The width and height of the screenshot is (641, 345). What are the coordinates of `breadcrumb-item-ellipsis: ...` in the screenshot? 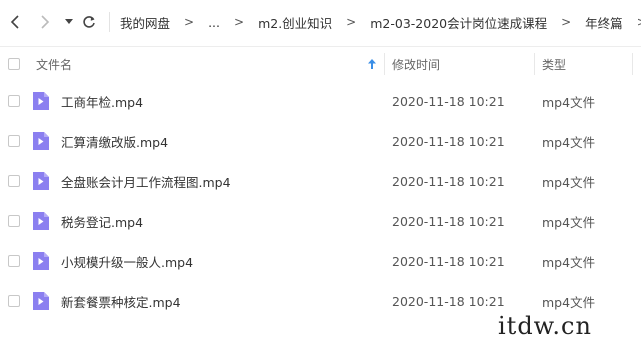 It's located at (214, 22).